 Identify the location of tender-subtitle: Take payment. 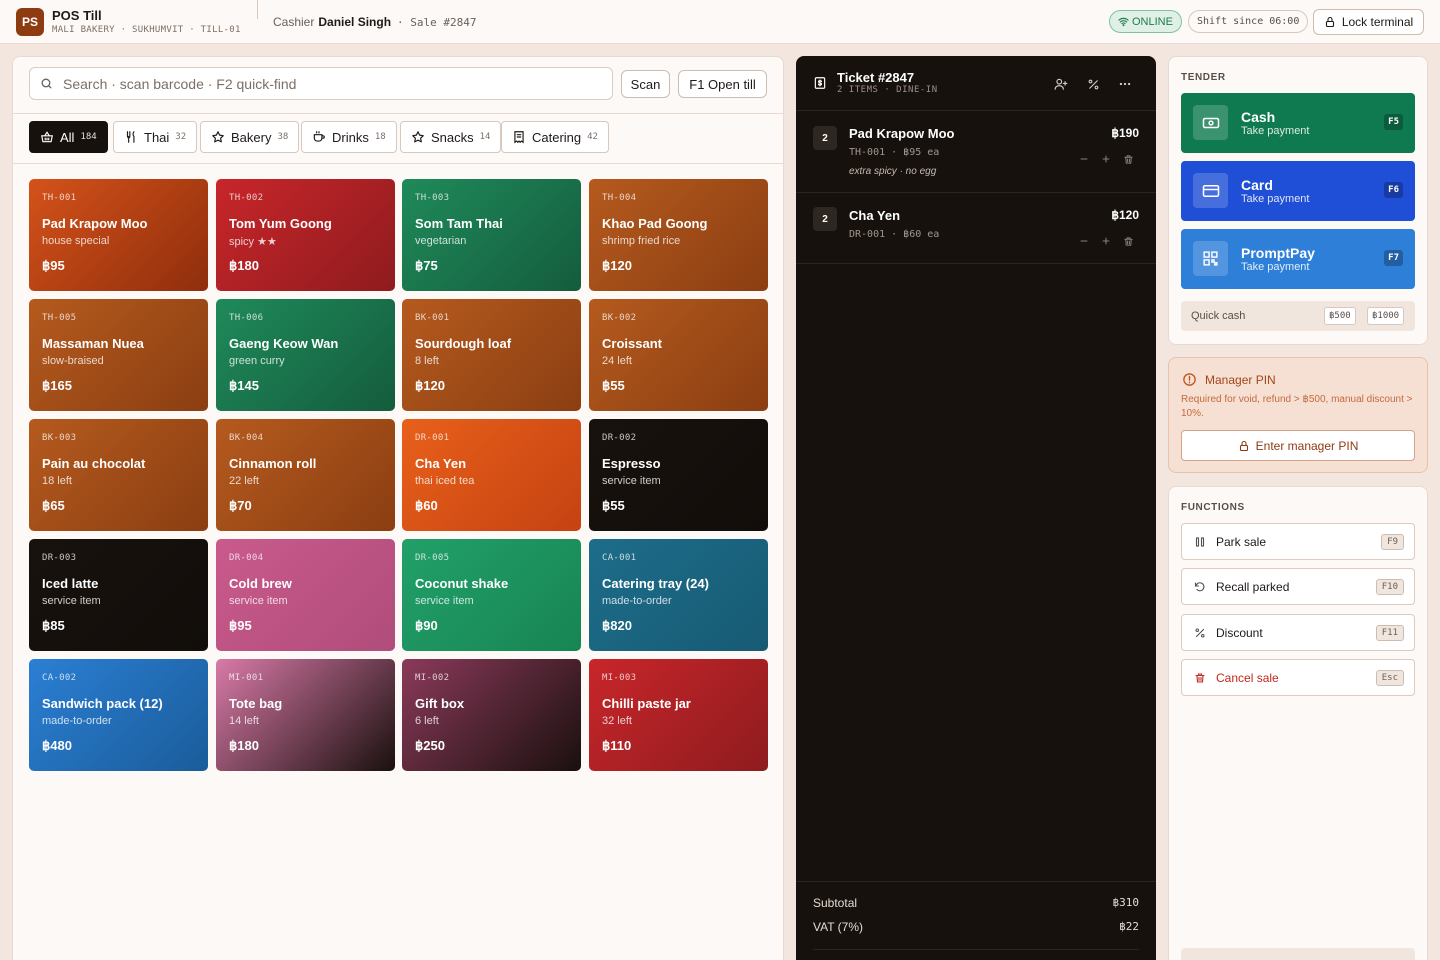
(1275, 131).